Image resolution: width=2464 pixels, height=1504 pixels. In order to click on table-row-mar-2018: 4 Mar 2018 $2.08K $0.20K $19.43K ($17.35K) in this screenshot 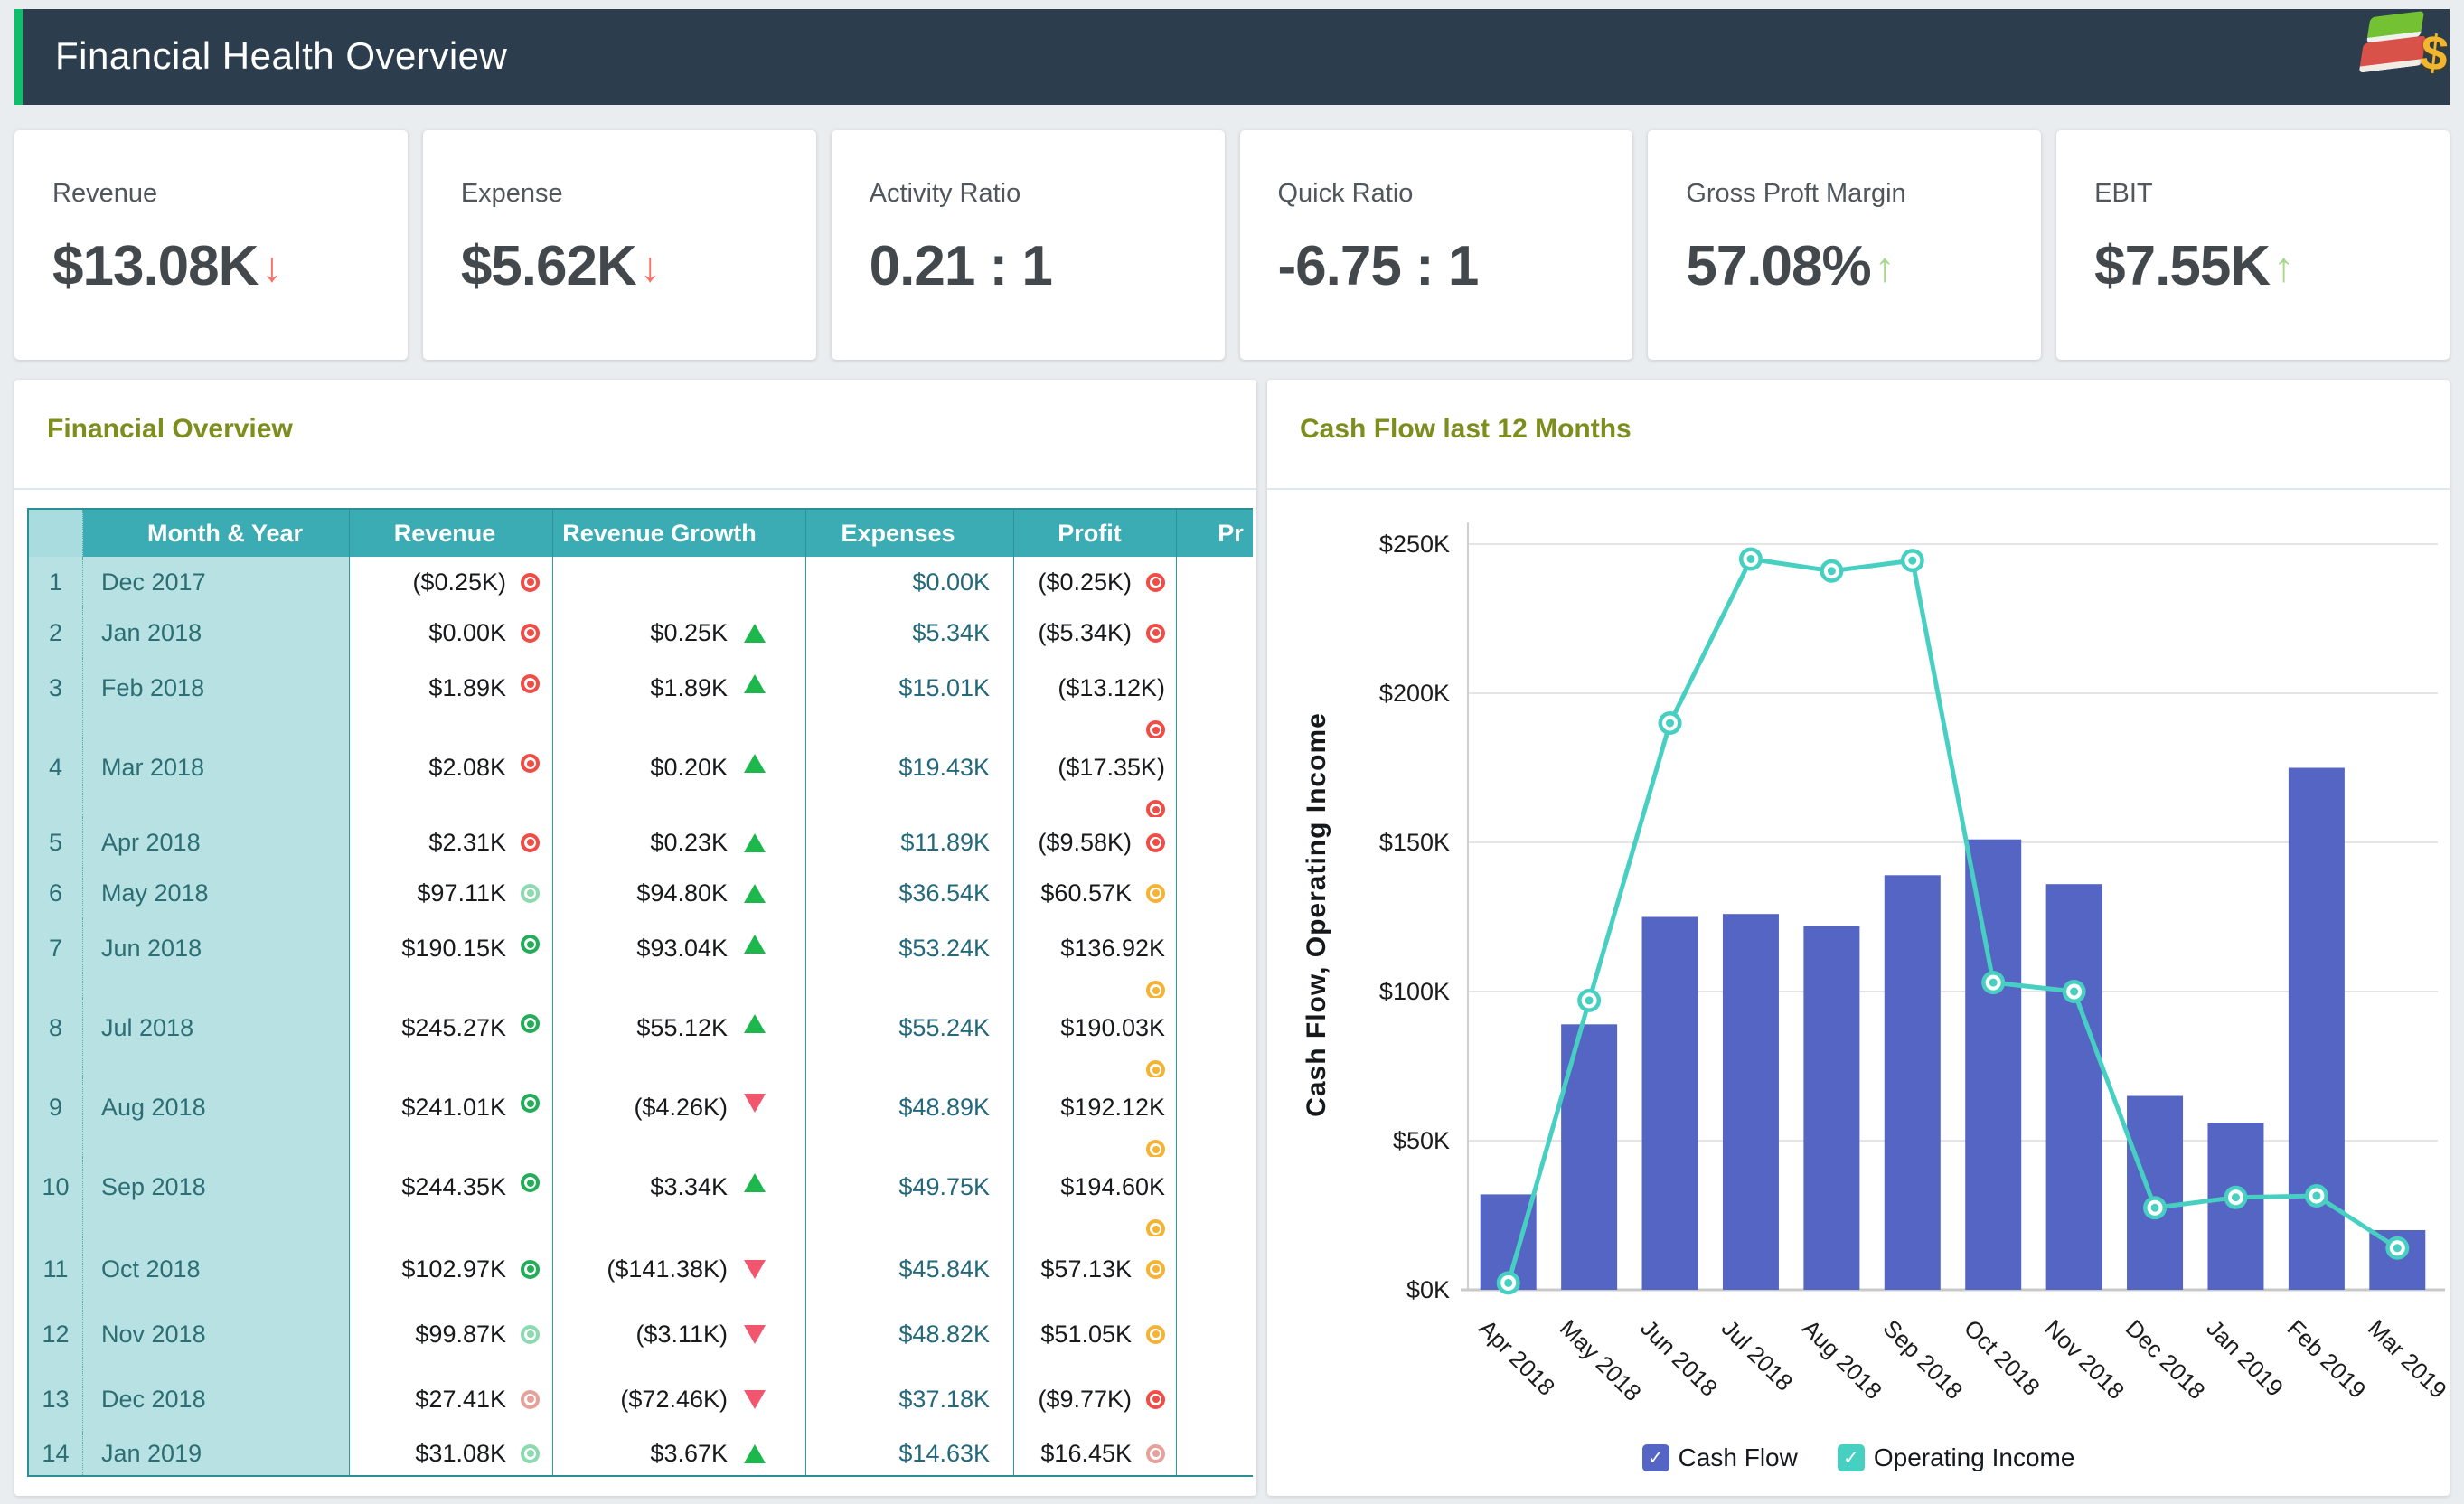, I will do `click(641, 778)`.